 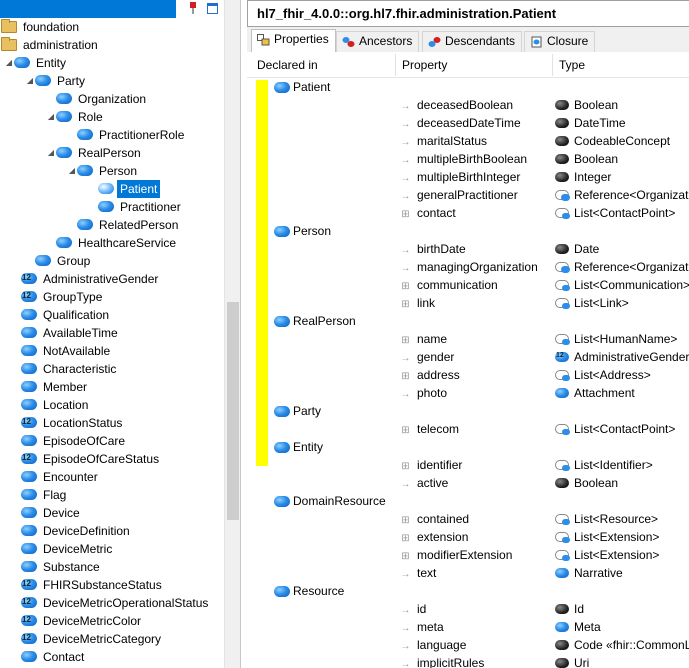 I want to click on declaring-class-row: DomainResource, so click(x=468, y=501).